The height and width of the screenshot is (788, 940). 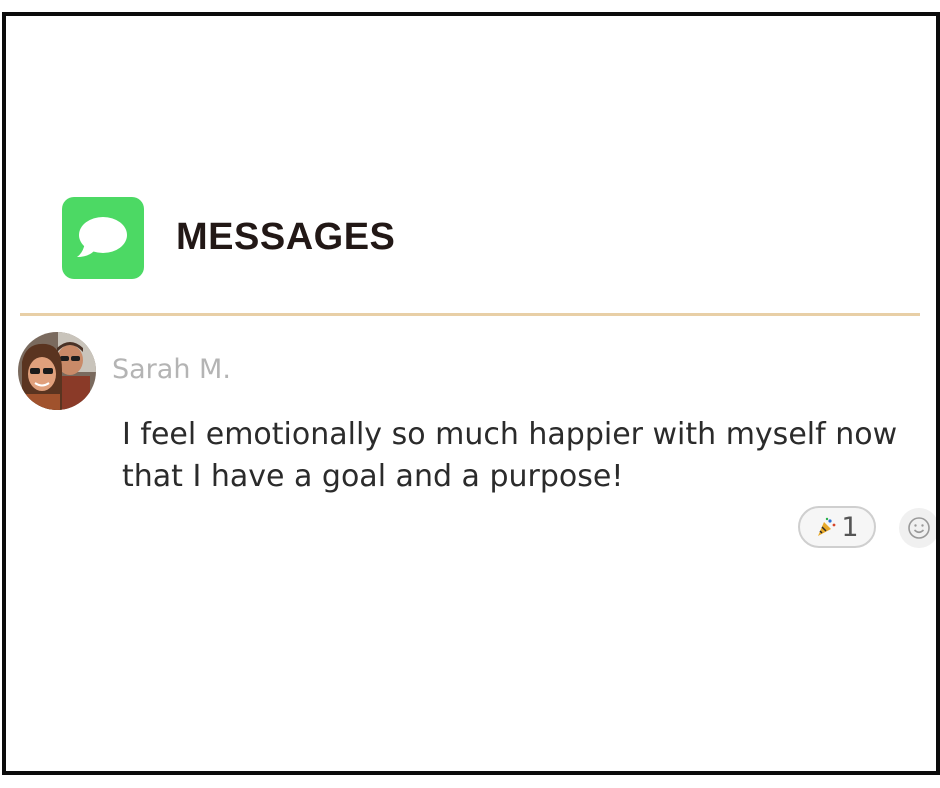 I want to click on smiley-icon, so click(x=919, y=528).